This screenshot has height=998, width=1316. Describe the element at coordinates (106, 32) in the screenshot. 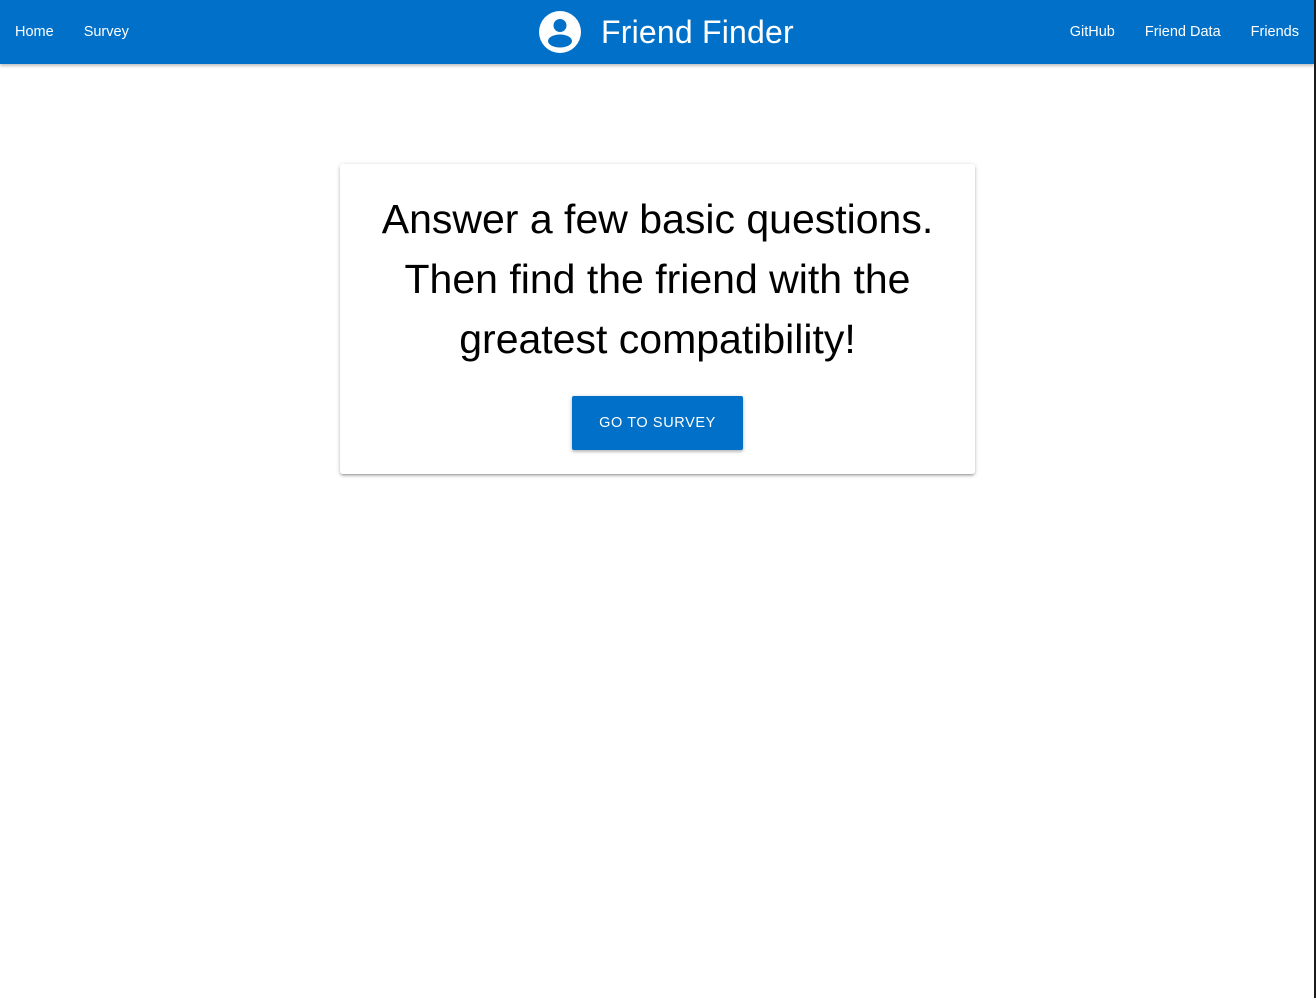

I see `nav-link-survey: Survey` at that location.